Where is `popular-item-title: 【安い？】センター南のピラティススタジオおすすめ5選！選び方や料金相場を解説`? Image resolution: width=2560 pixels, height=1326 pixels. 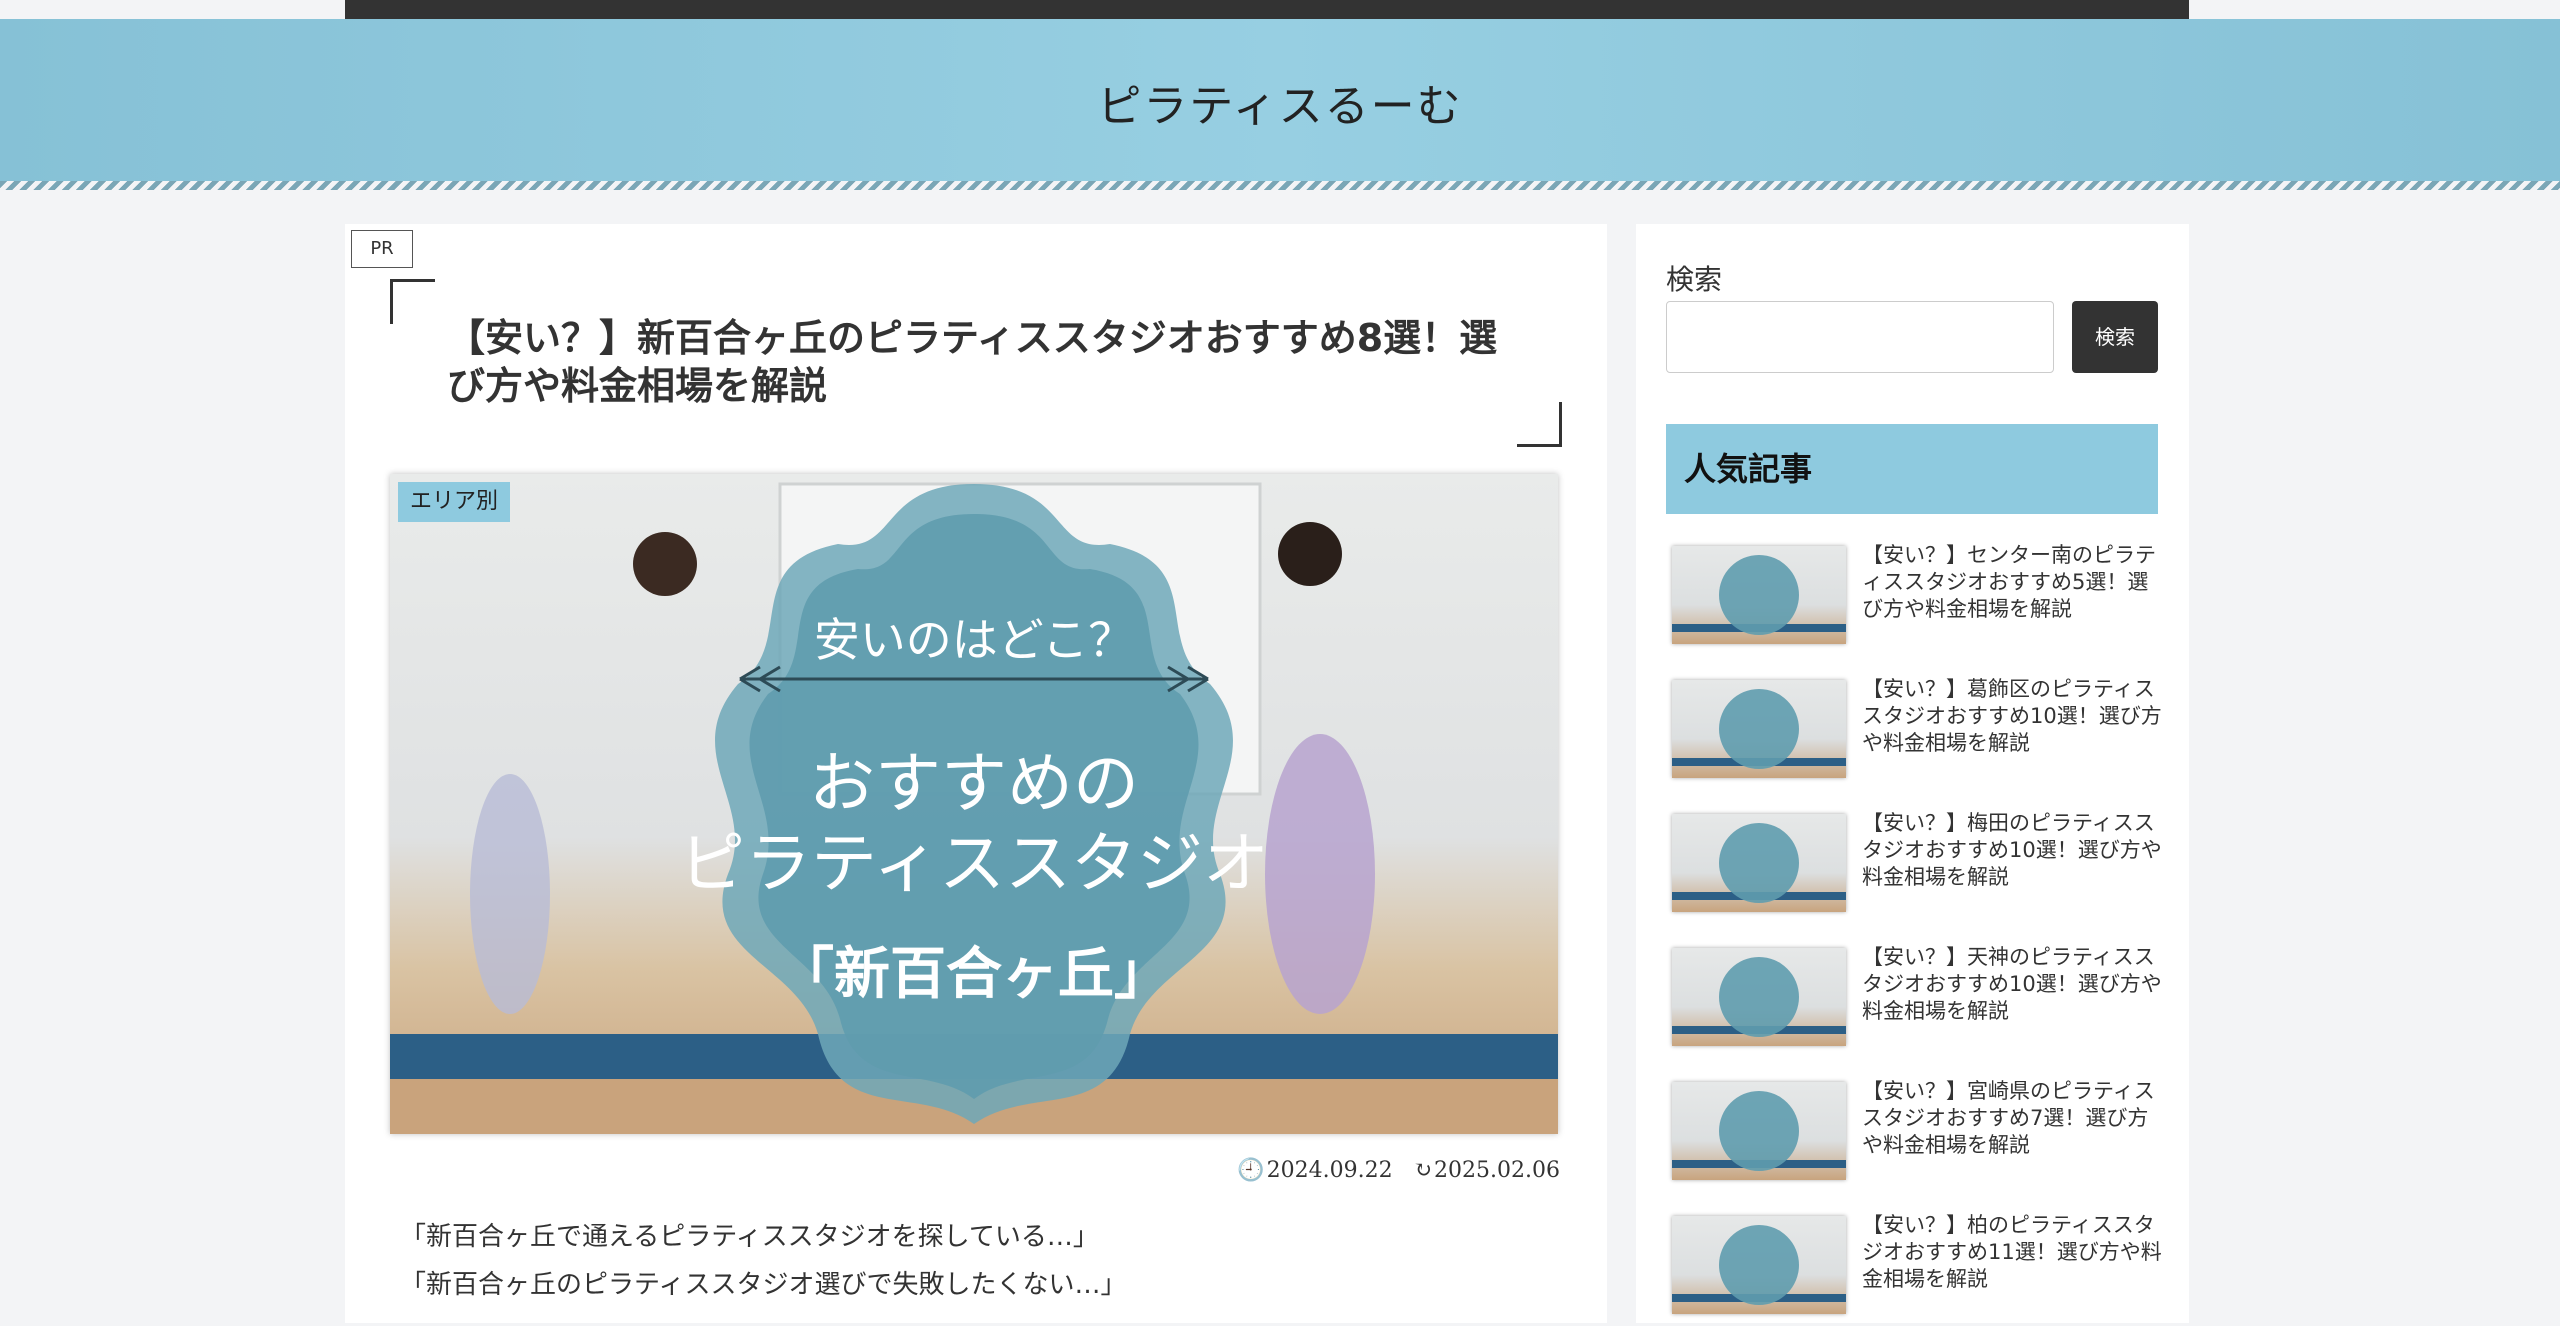 popular-item-title: 【安い？】センター南のピラティススタジオおすすめ5選！選び方や料金相場を解説 is located at coordinates (2012, 582).